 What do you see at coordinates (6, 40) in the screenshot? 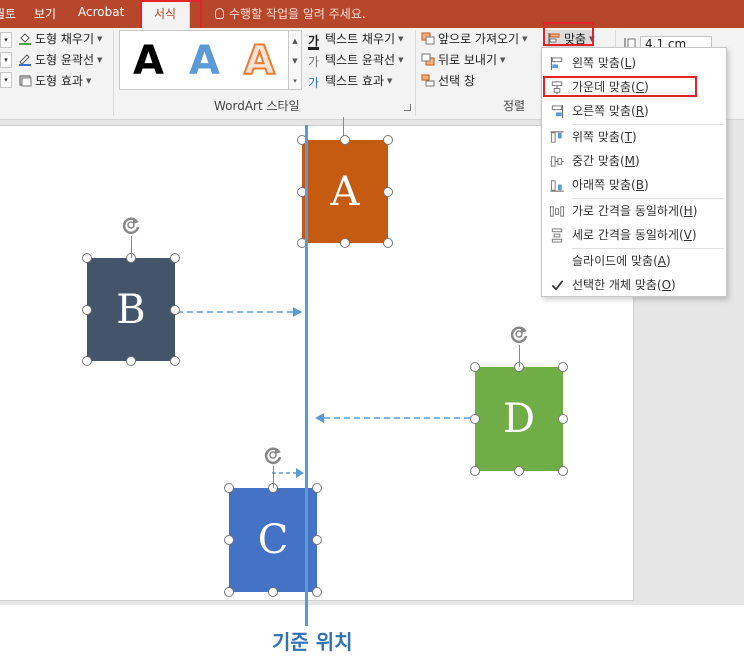
I see `shape-gallery-dropdown: ▾` at bounding box center [6, 40].